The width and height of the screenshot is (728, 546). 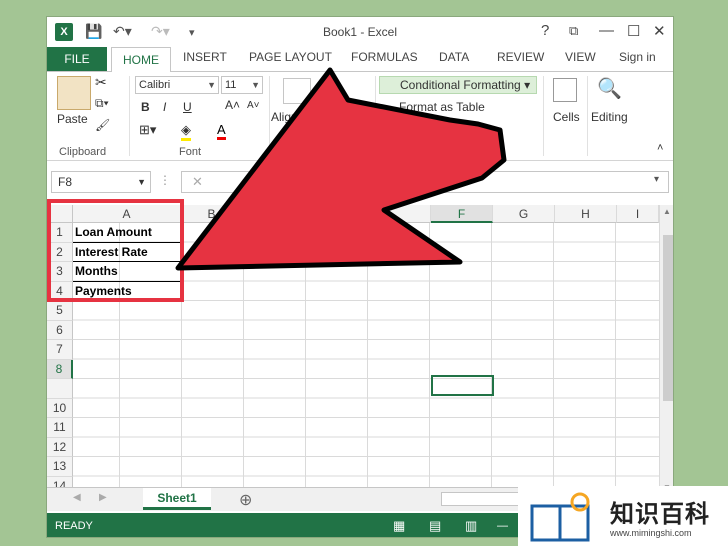 What do you see at coordinates (586, 214) in the screenshot?
I see `column-header-h: H` at bounding box center [586, 214].